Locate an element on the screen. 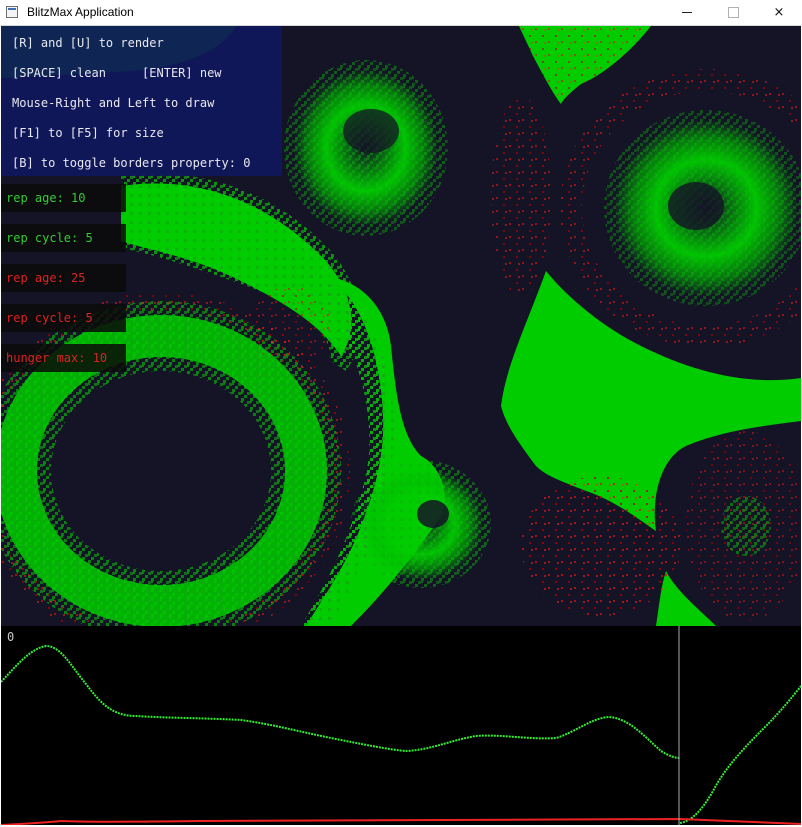 The width and height of the screenshot is (802, 827). help-size-keys: [F1] to [F5] for size is located at coordinates (88, 133).